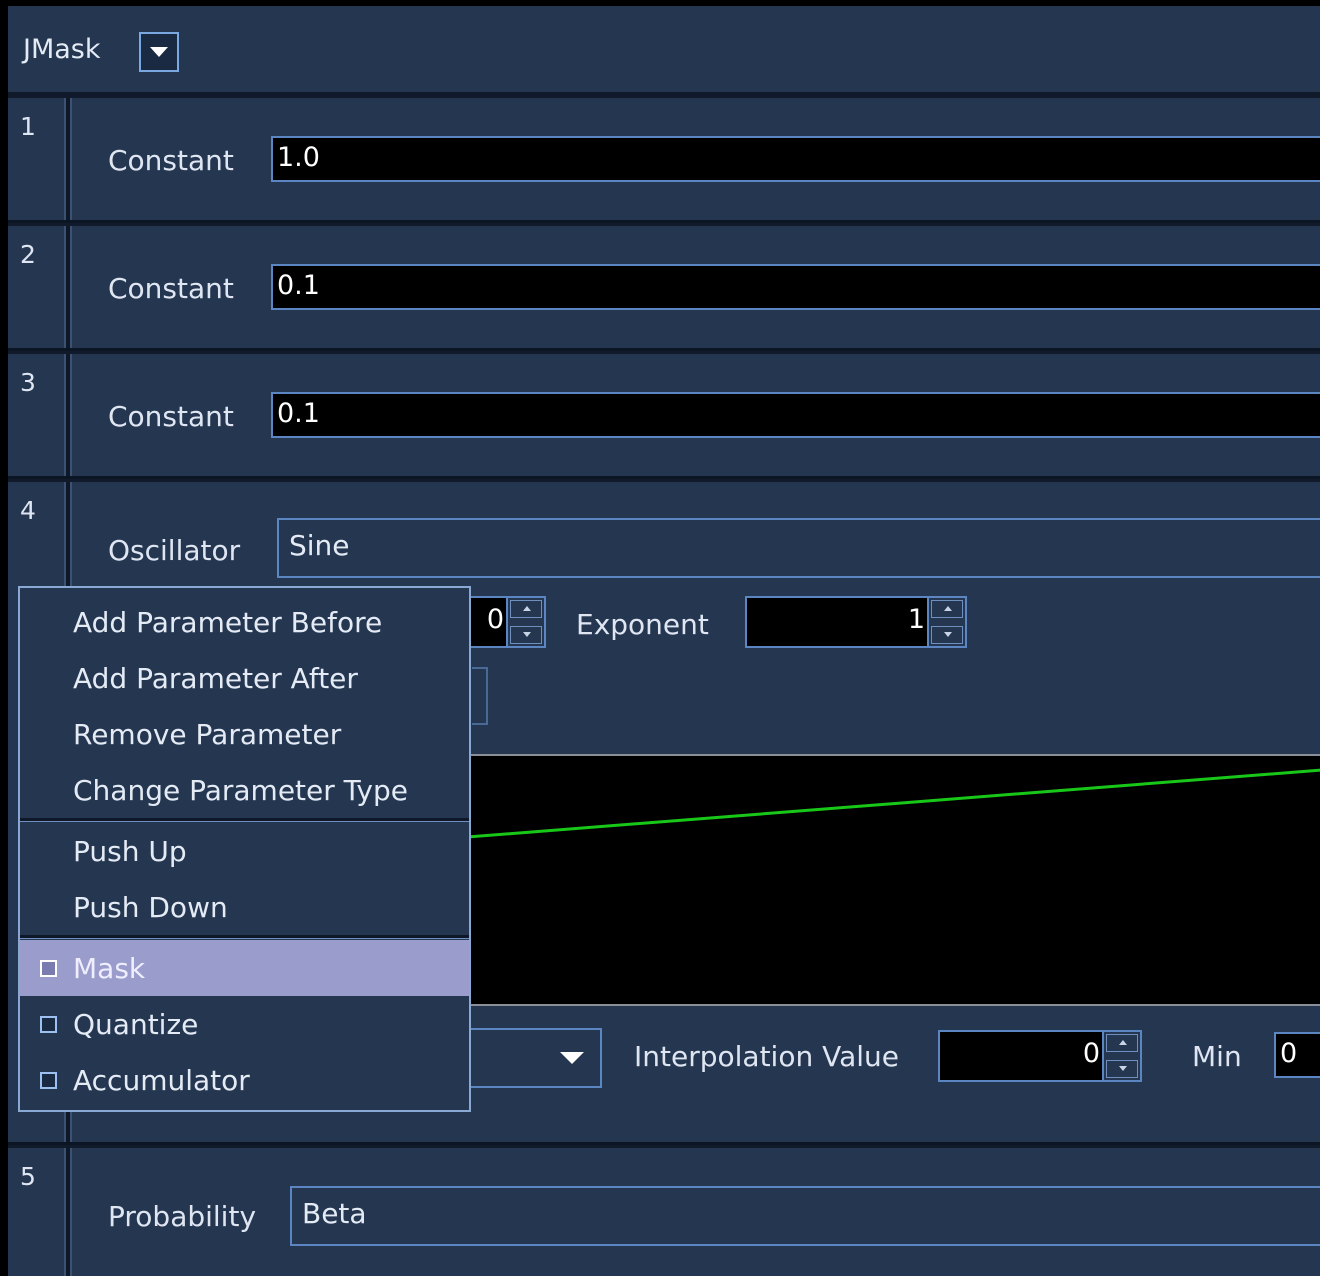 The width and height of the screenshot is (1320, 1276). I want to click on param-panel-3: 3 Constant 0.1, so click(664, 415).